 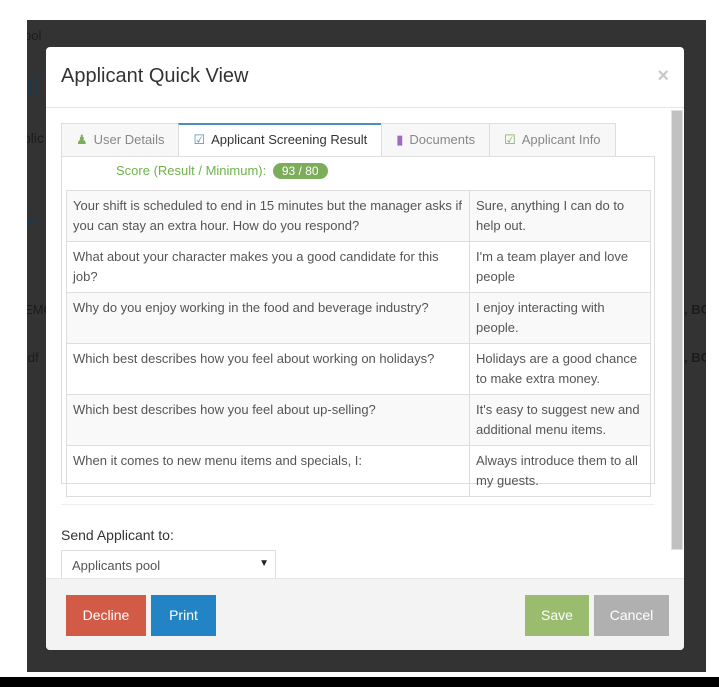 I want to click on answer-cell: Always introduce them to all my guests., so click(x=560, y=471).